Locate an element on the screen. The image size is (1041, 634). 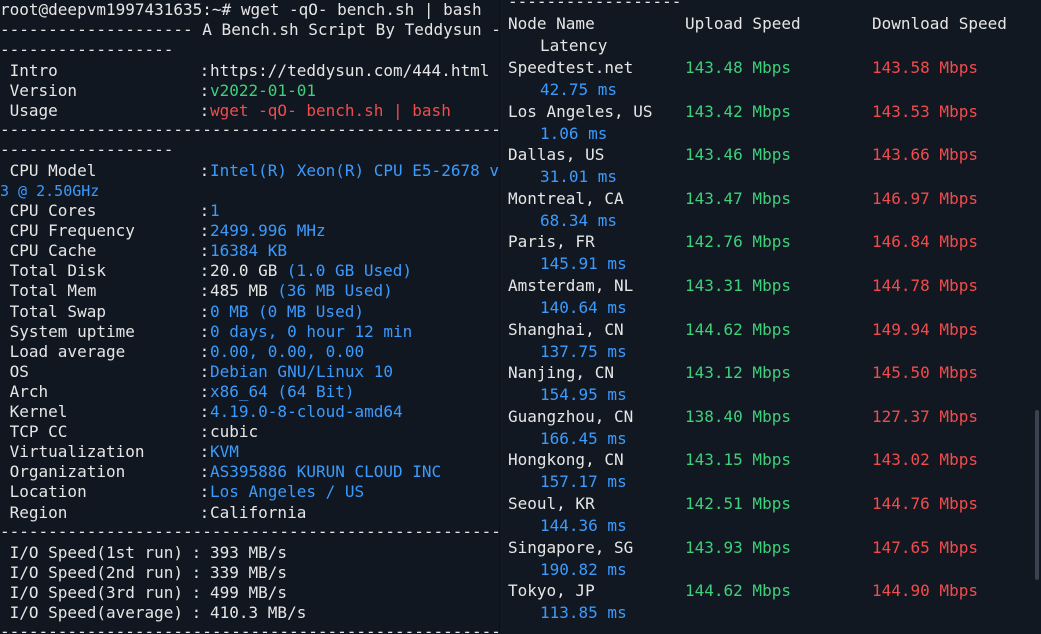
latency: 144.36 ms is located at coordinates (583, 525).